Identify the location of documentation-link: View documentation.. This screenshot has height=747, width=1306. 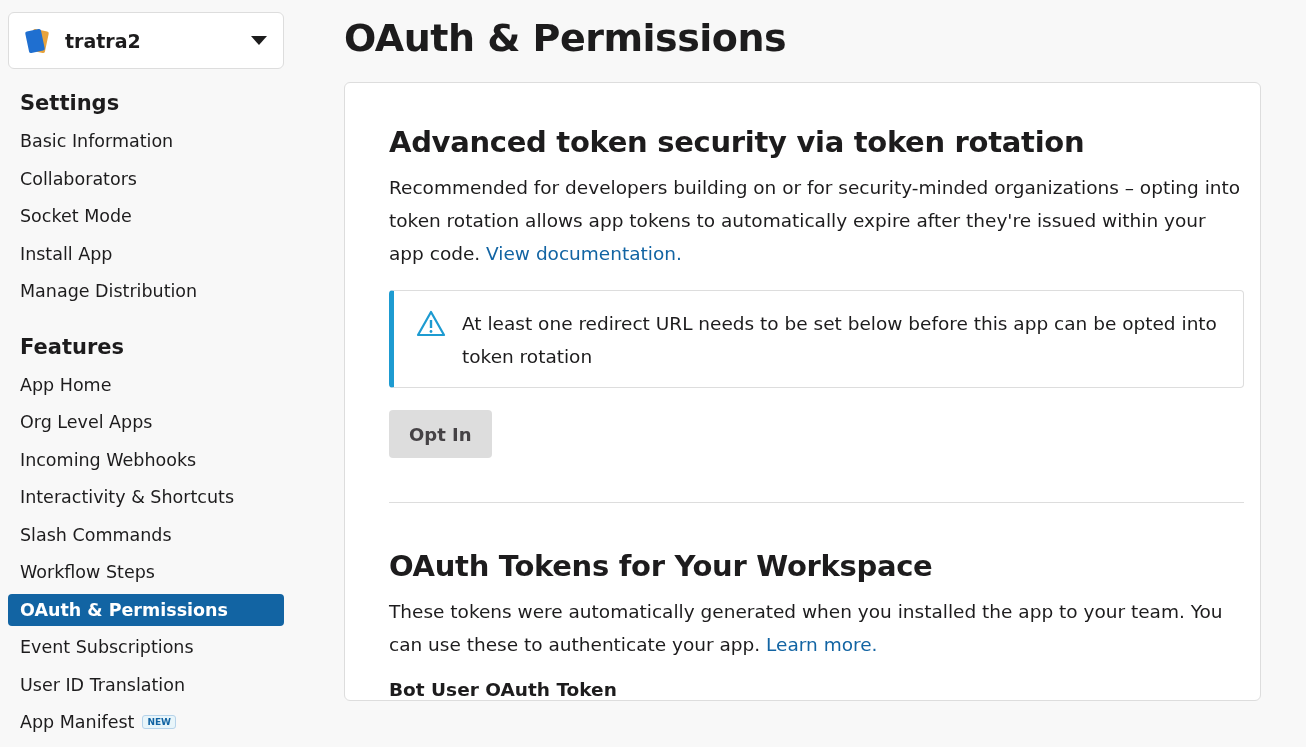
(584, 253).